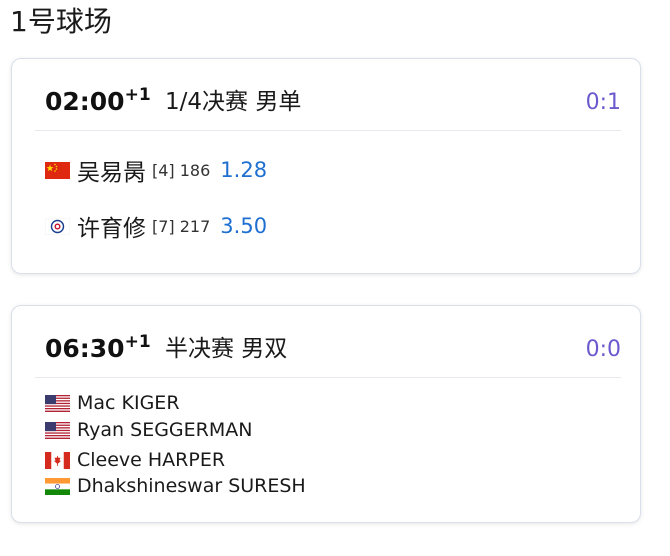 The image size is (670, 556). I want to click on player-row: 许育修 [7] 217 3.50, so click(155, 226).